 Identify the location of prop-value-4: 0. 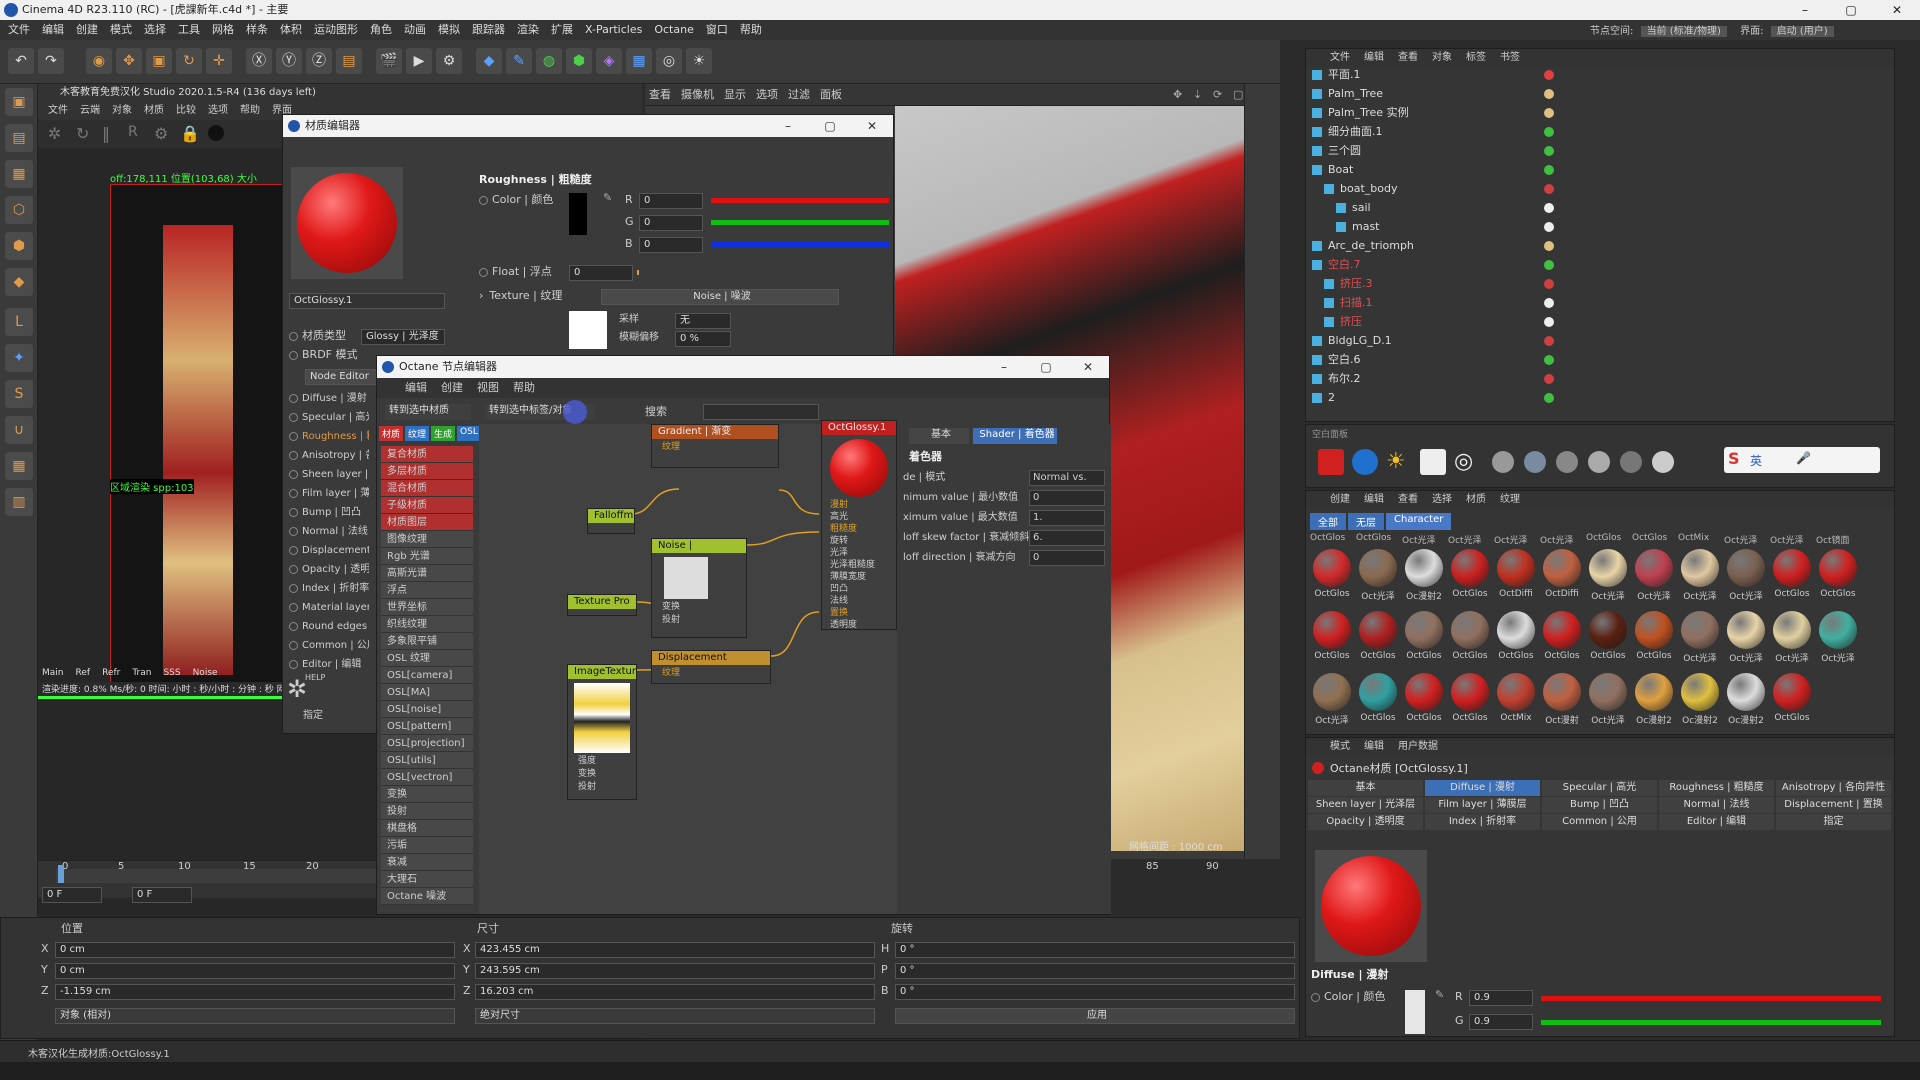
(1067, 558).